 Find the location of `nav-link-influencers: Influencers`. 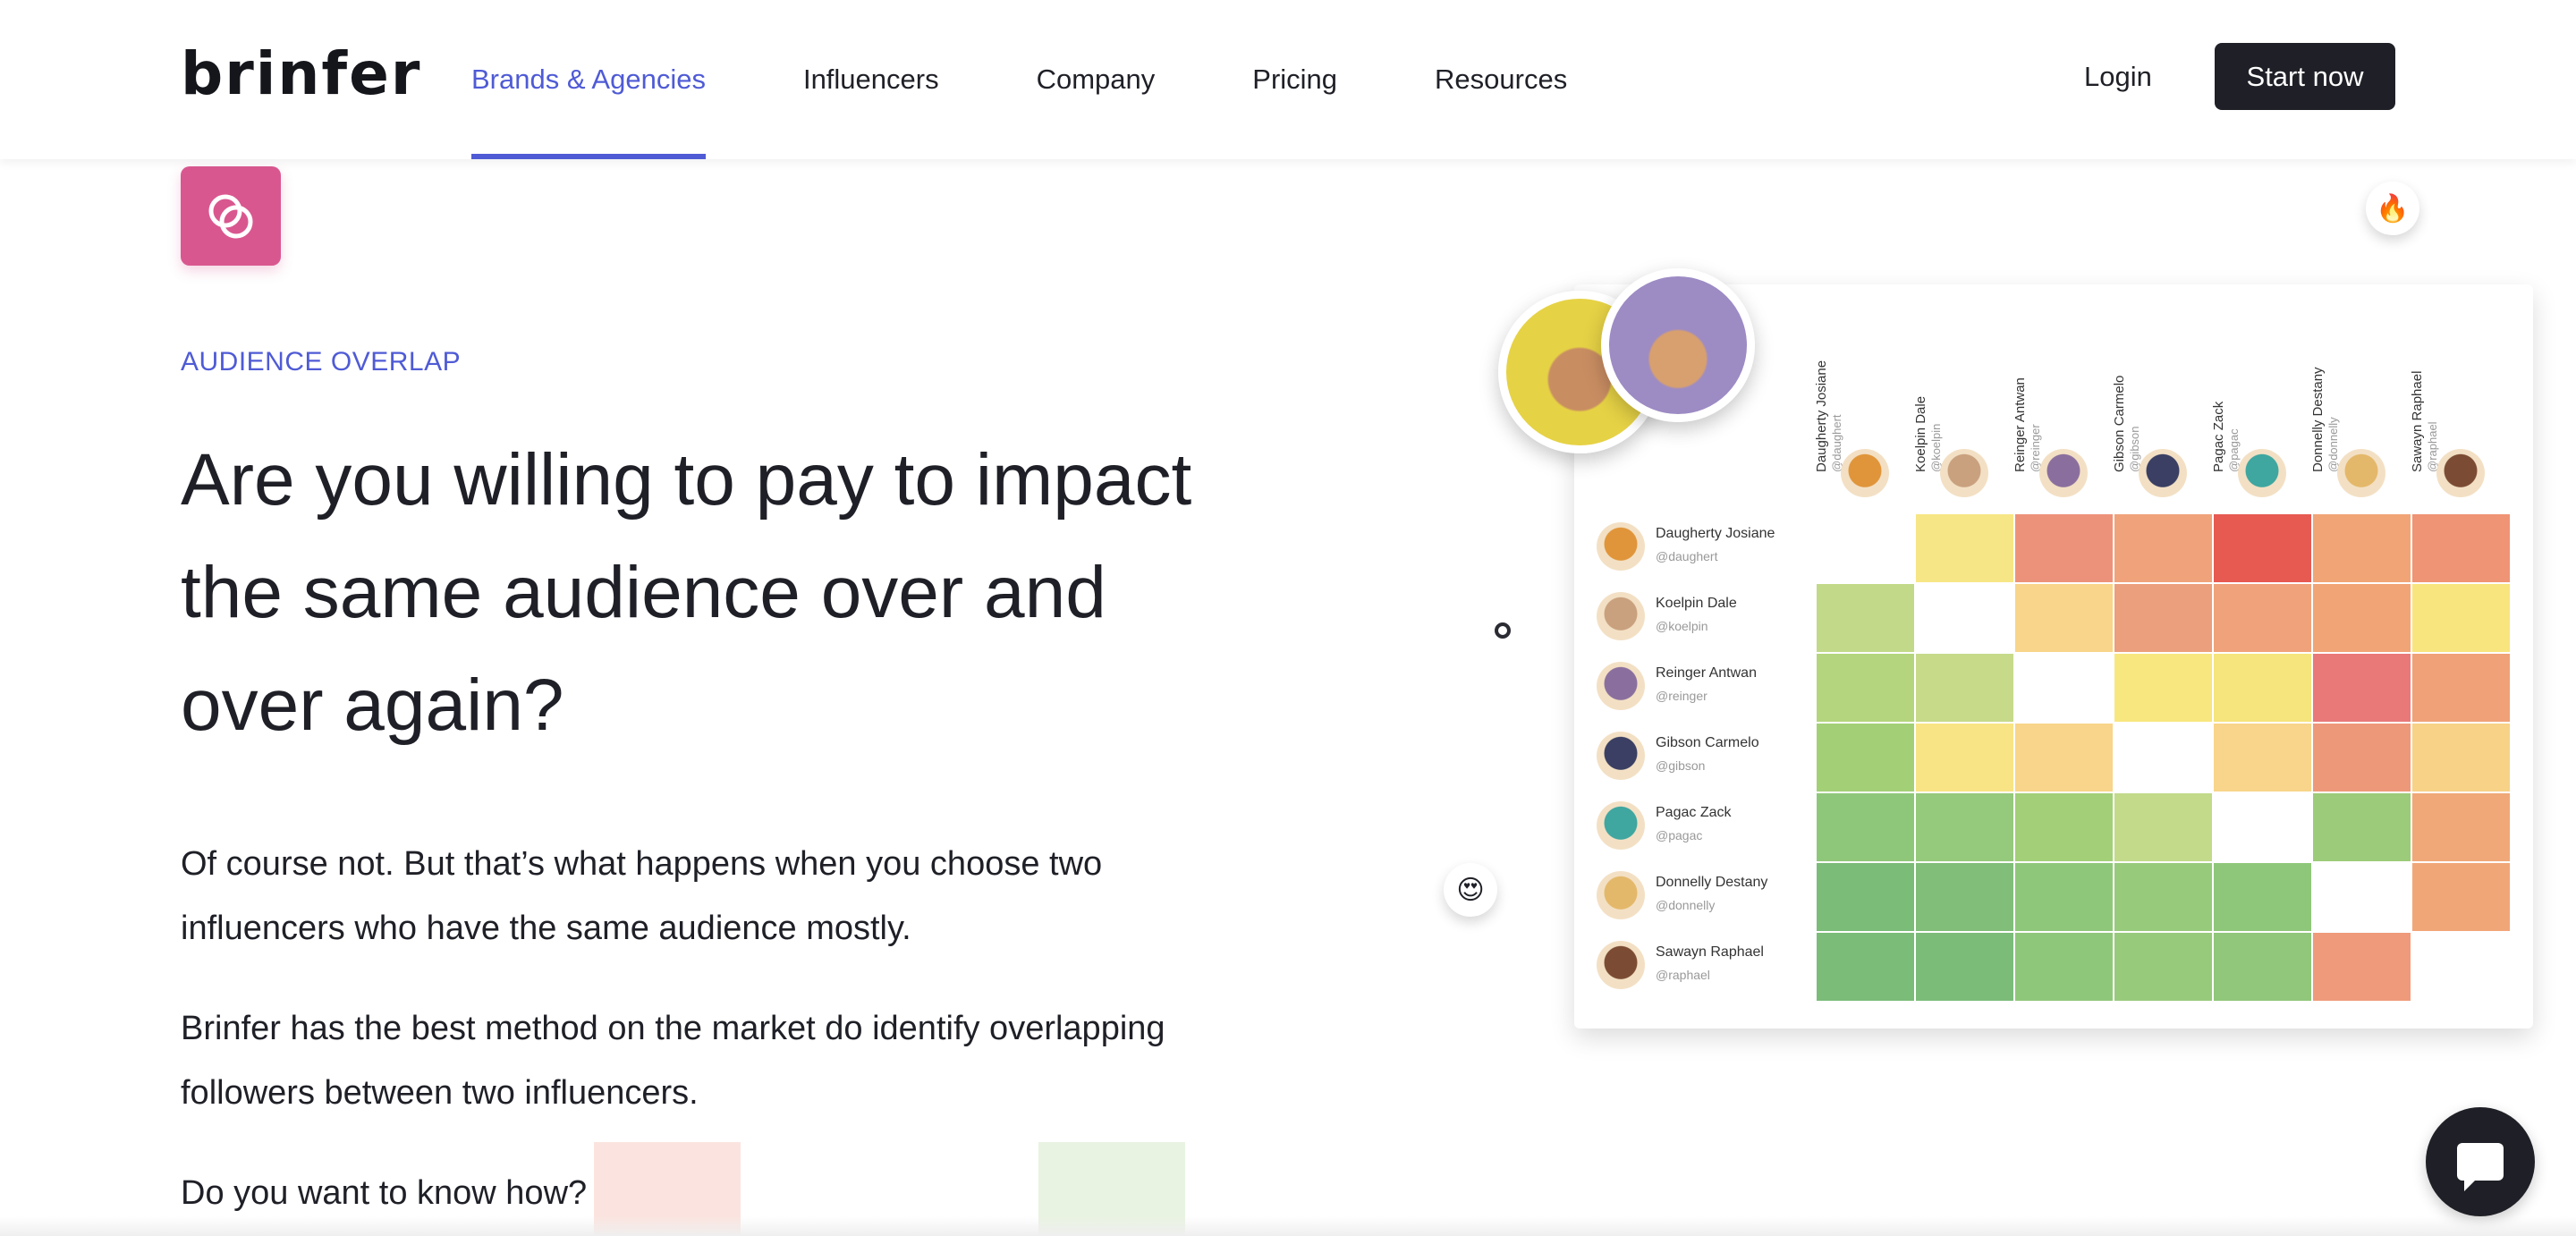

nav-link-influencers: Influencers is located at coordinates (871, 79).